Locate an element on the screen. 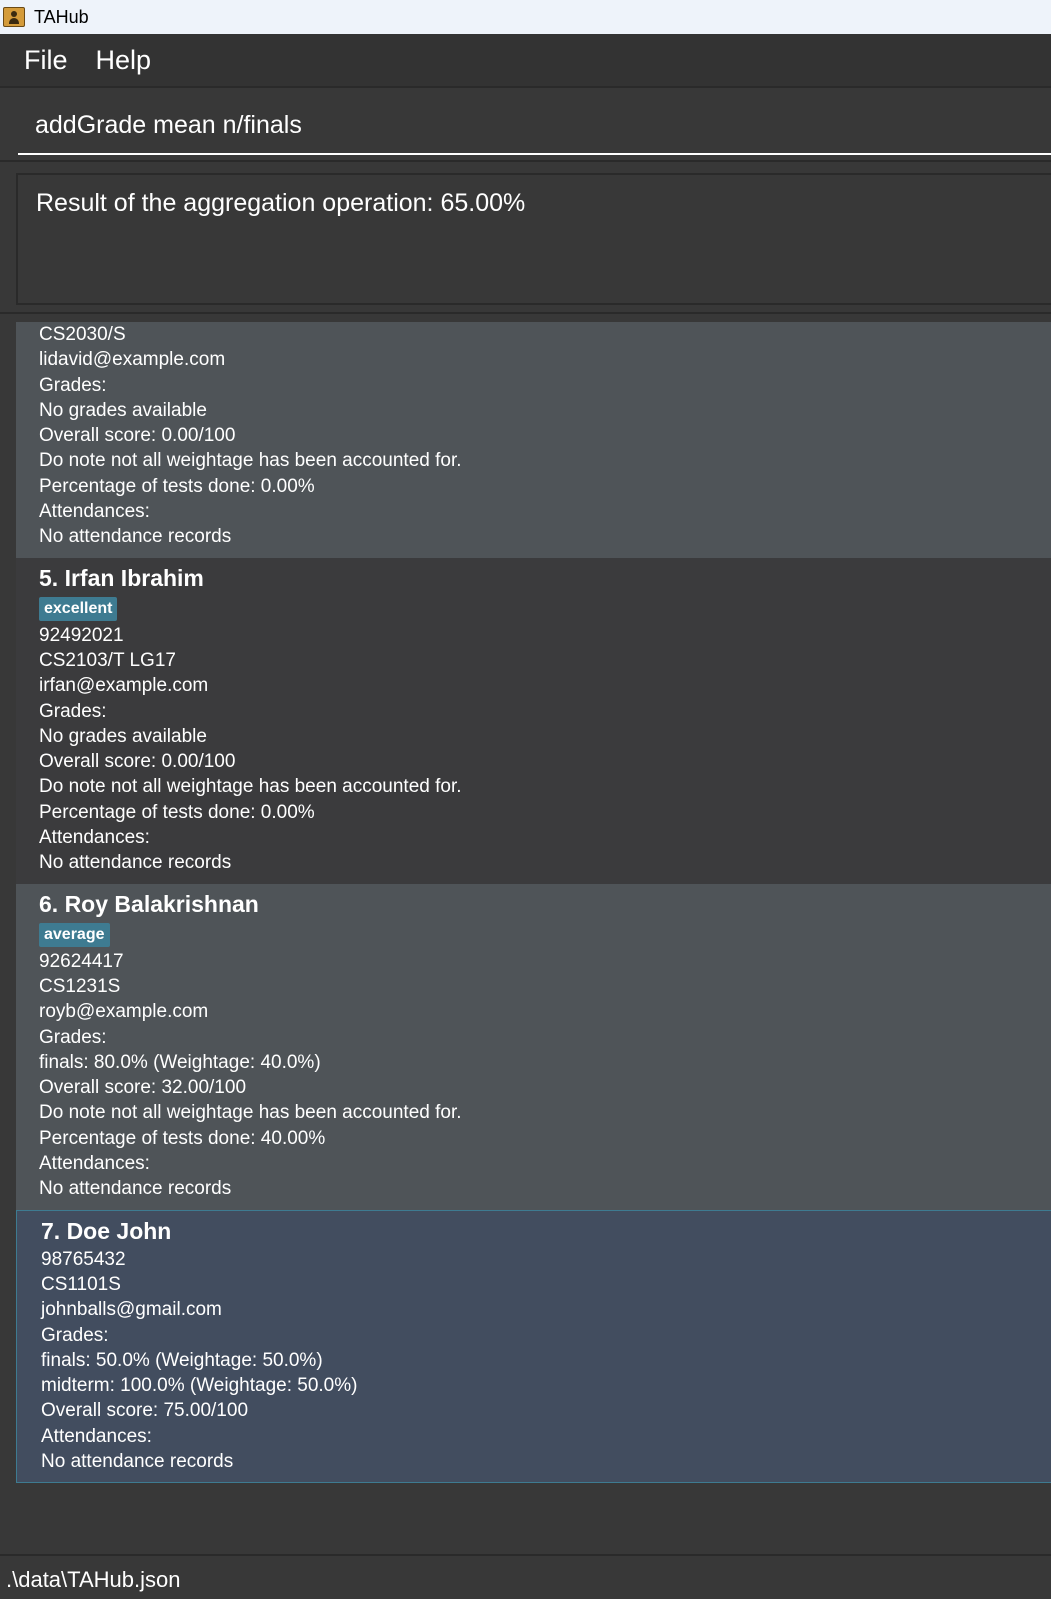 Image resolution: width=1051 pixels, height=1599 pixels. window-title: TAHub is located at coordinates (61, 16).